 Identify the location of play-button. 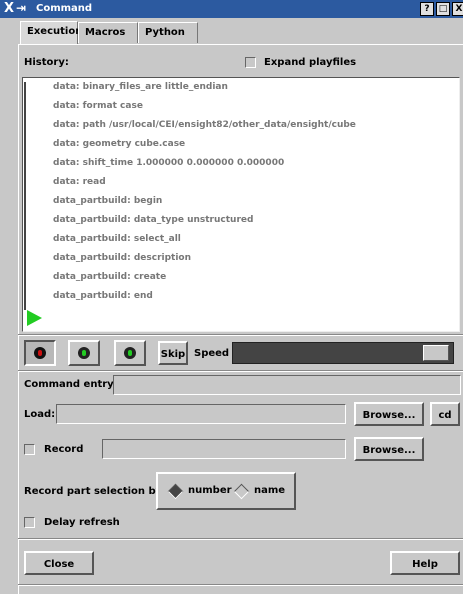
(84, 353).